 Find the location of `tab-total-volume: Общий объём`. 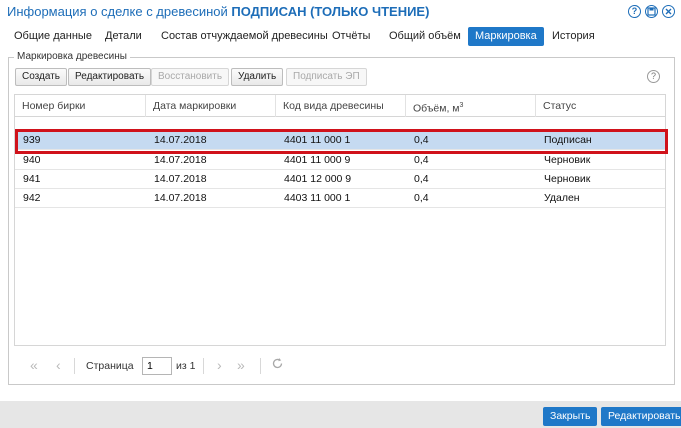

tab-total-volume: Общий объём is located at coordinates (425, 36).